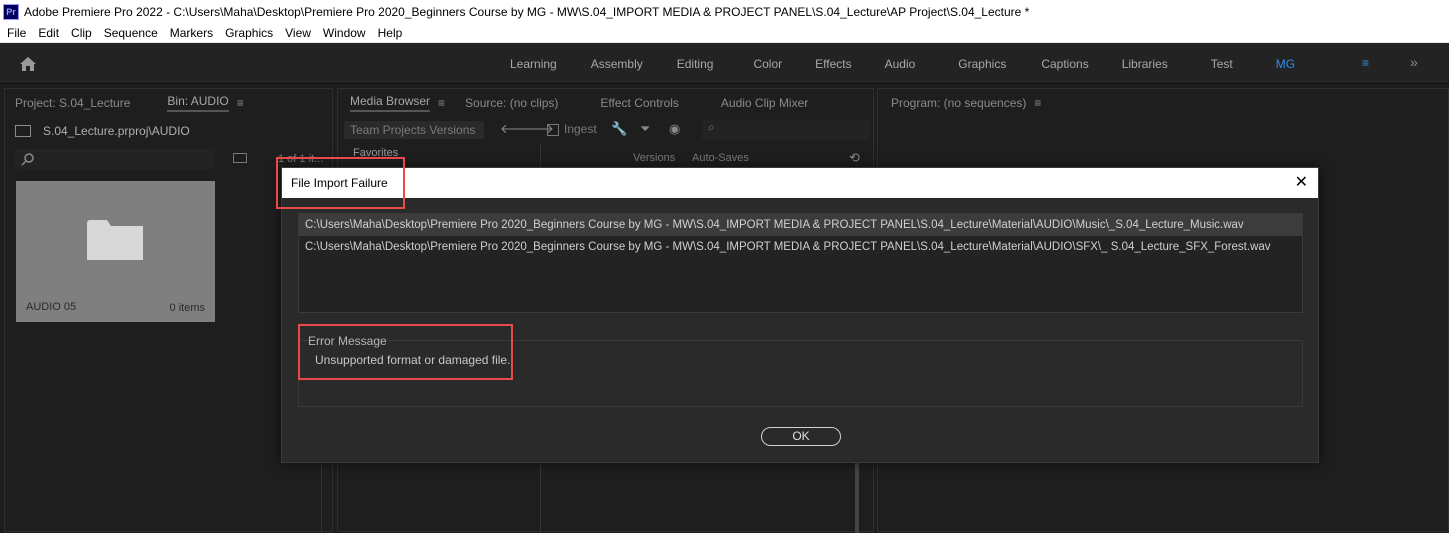 This screenshot has height=533, width=1449. I want to click on workspace-tab-graphics: Graphics, so click(973, 64).